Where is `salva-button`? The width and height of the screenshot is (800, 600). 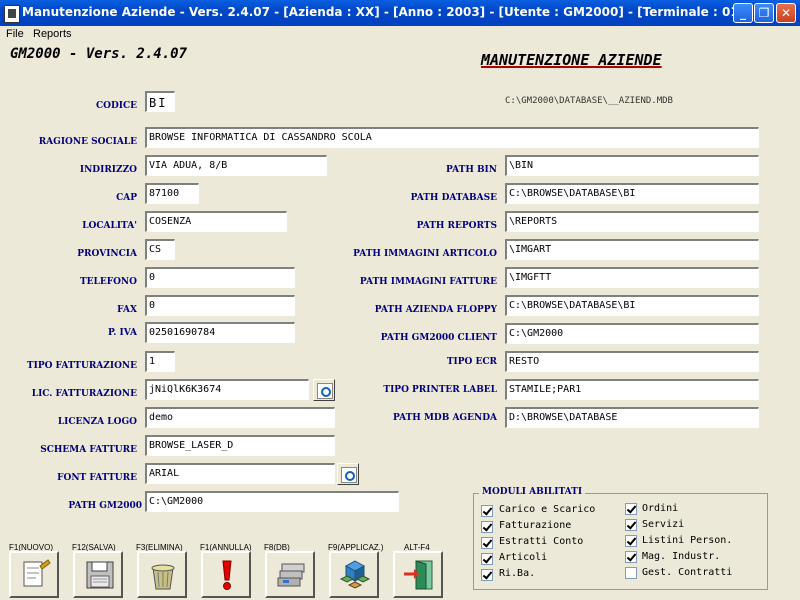 salva-button is located at coordinates (98, 574).